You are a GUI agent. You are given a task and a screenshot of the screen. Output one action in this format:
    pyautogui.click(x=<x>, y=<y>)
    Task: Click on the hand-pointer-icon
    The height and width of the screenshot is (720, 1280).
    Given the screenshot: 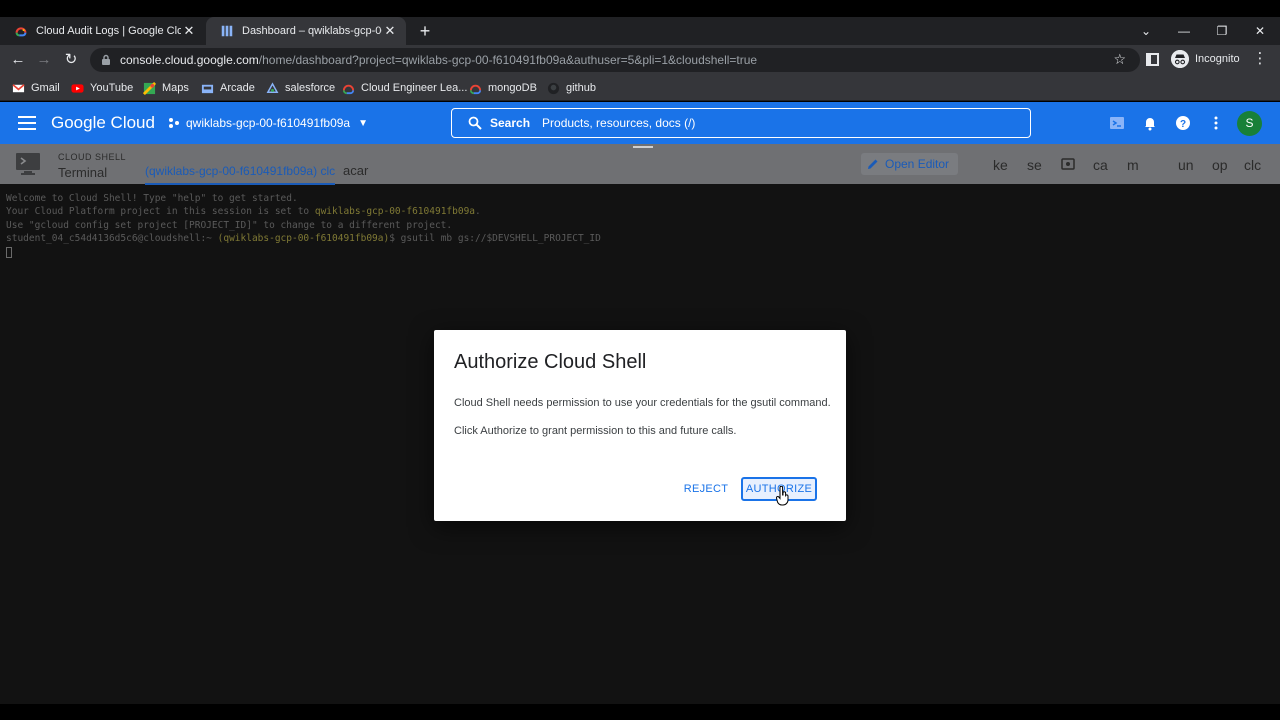 What is the action you would take?
    pyautogui.click(x=782, y=496)
    